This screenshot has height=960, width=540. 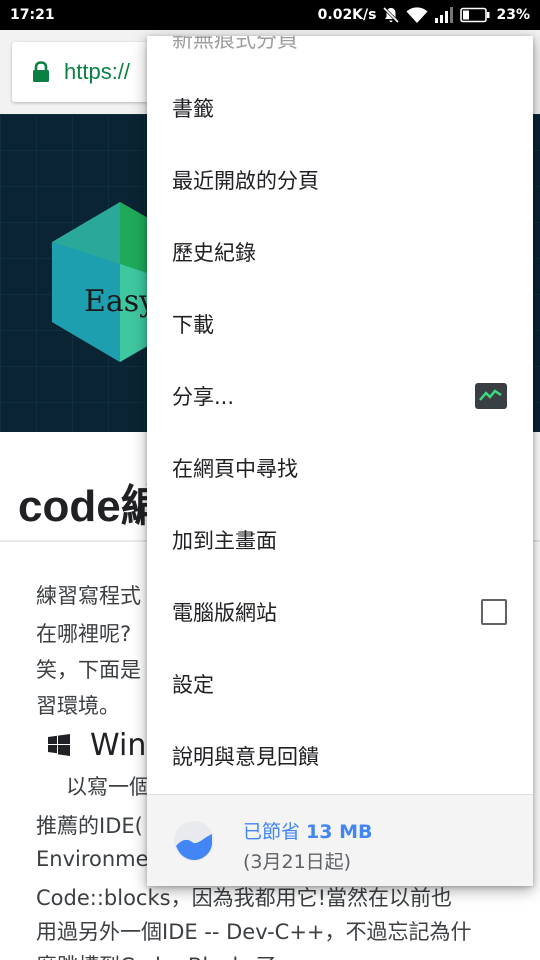 What do you see at coordinates (88, 596) in the screenshot?
I see `article-line: 練習寫程式` at bounding box center [88, 596].